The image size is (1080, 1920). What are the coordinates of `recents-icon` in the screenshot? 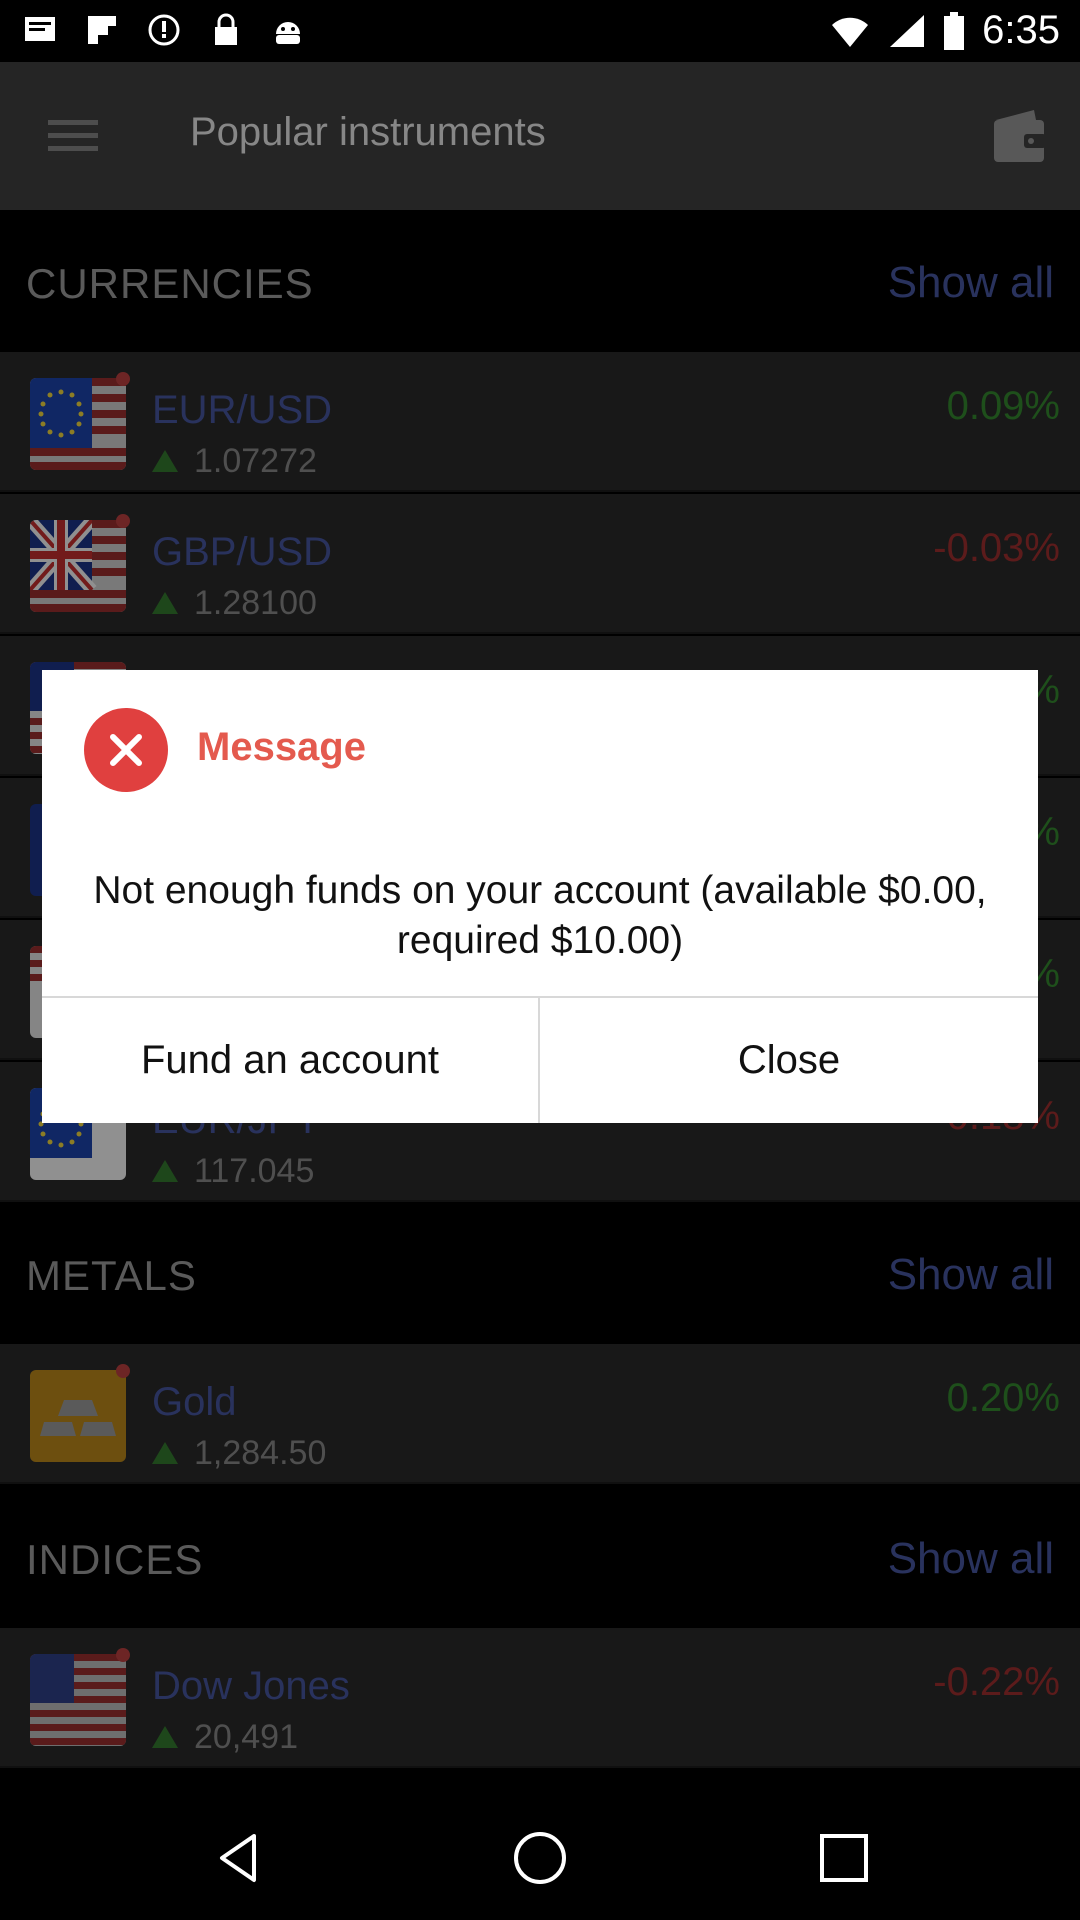 It's located at (844, 1858).